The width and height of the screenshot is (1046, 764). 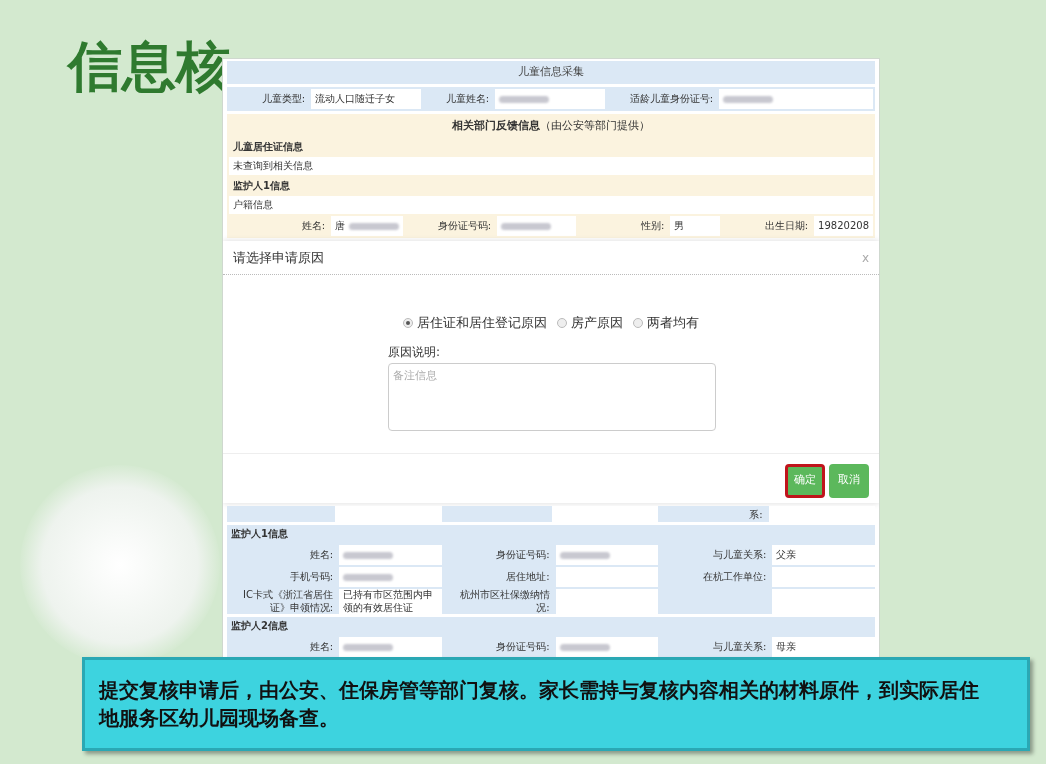 What do you see at coordinates (590, 323) in the screenshot?
I see `radio-option: 房产原因` at bounding box center [590, 323].